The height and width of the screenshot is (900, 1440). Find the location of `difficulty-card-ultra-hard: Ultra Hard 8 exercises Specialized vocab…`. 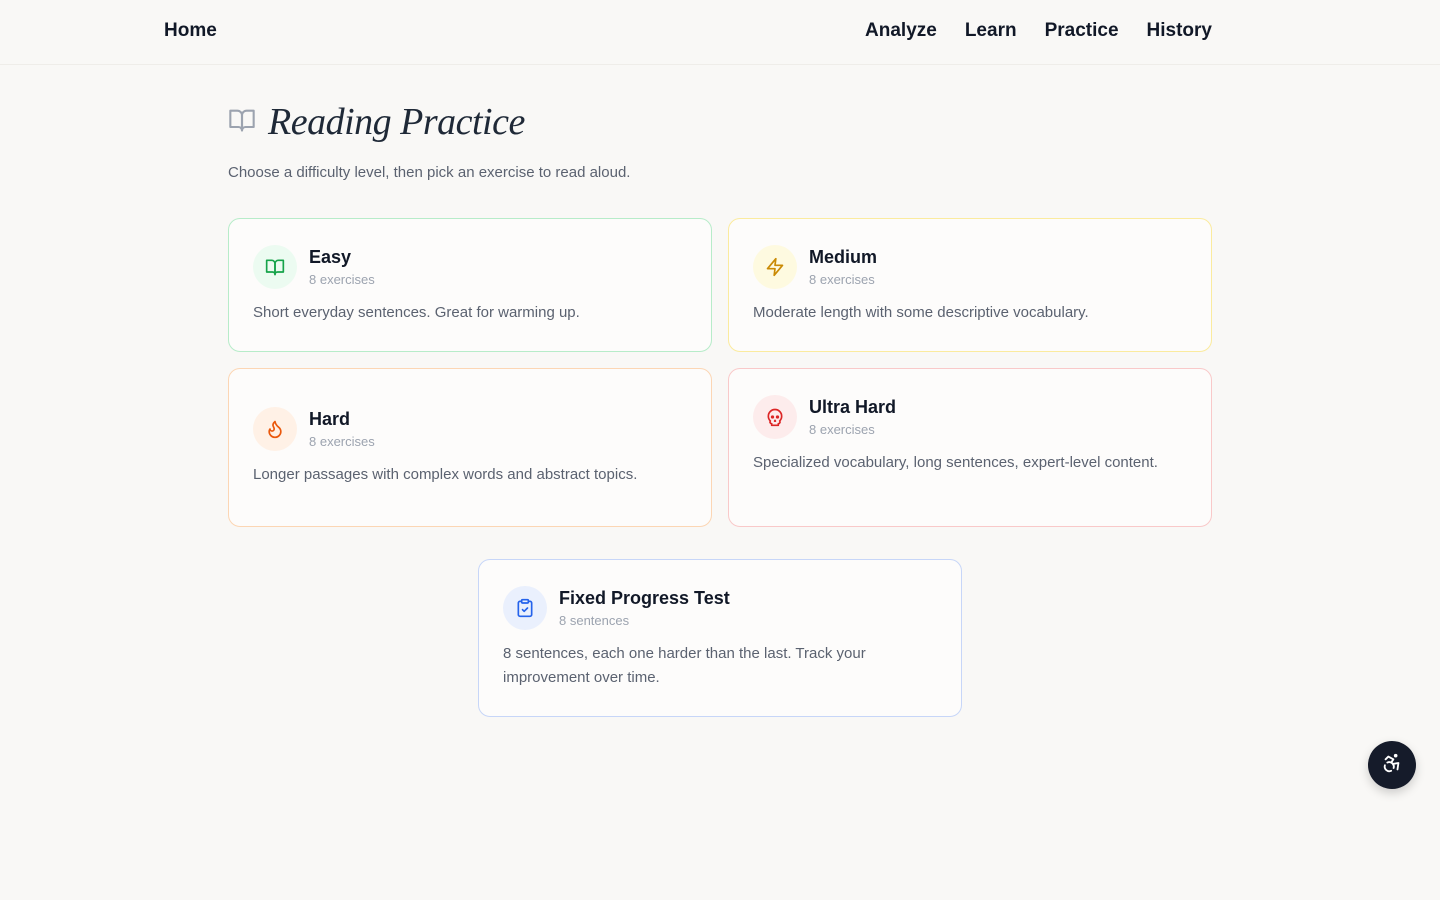

difficulty-card-ultra-hard: Ultra Hard 8 exercises Specialized vocab… is located at coordinates (970, 447).